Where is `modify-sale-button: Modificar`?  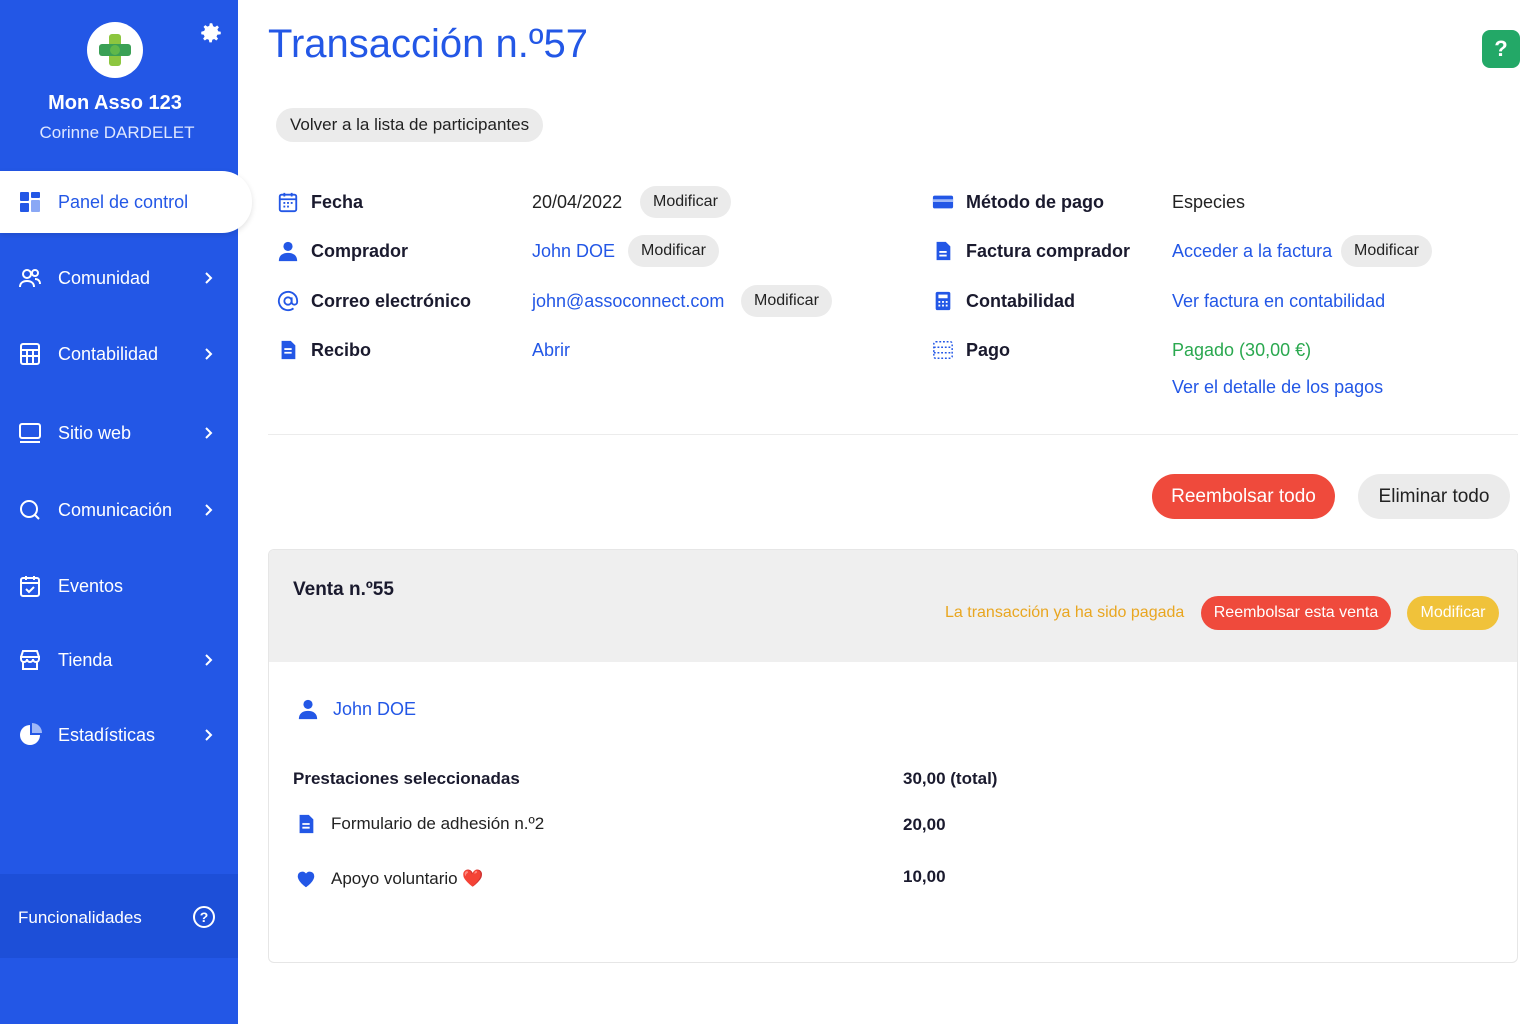
modify-sale-button: Modificar is located at coordinates (1453, 613).